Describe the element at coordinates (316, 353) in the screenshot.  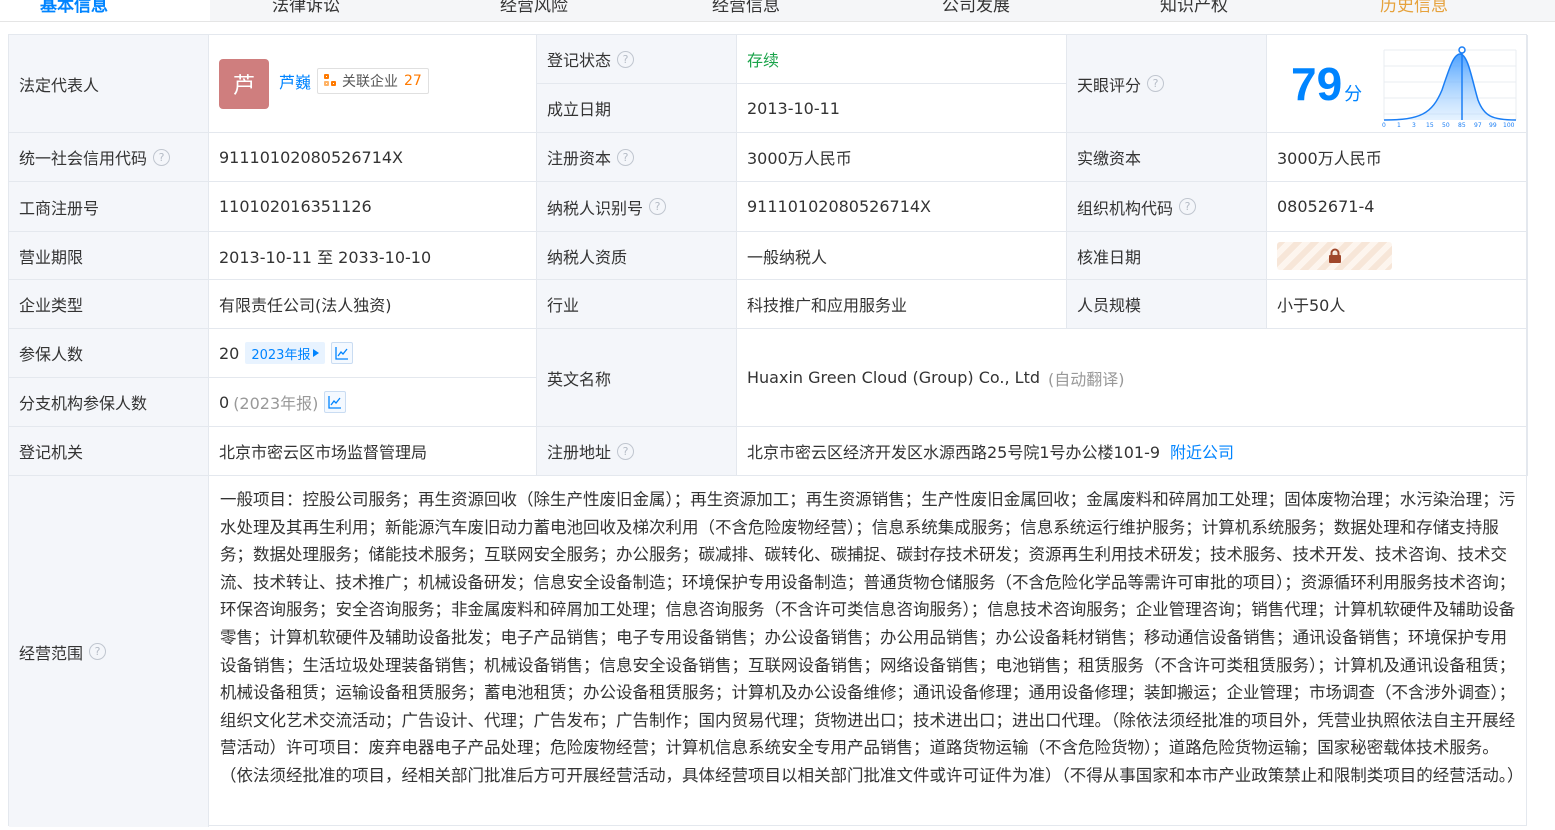
I see `triangle-right-icon` at that location.